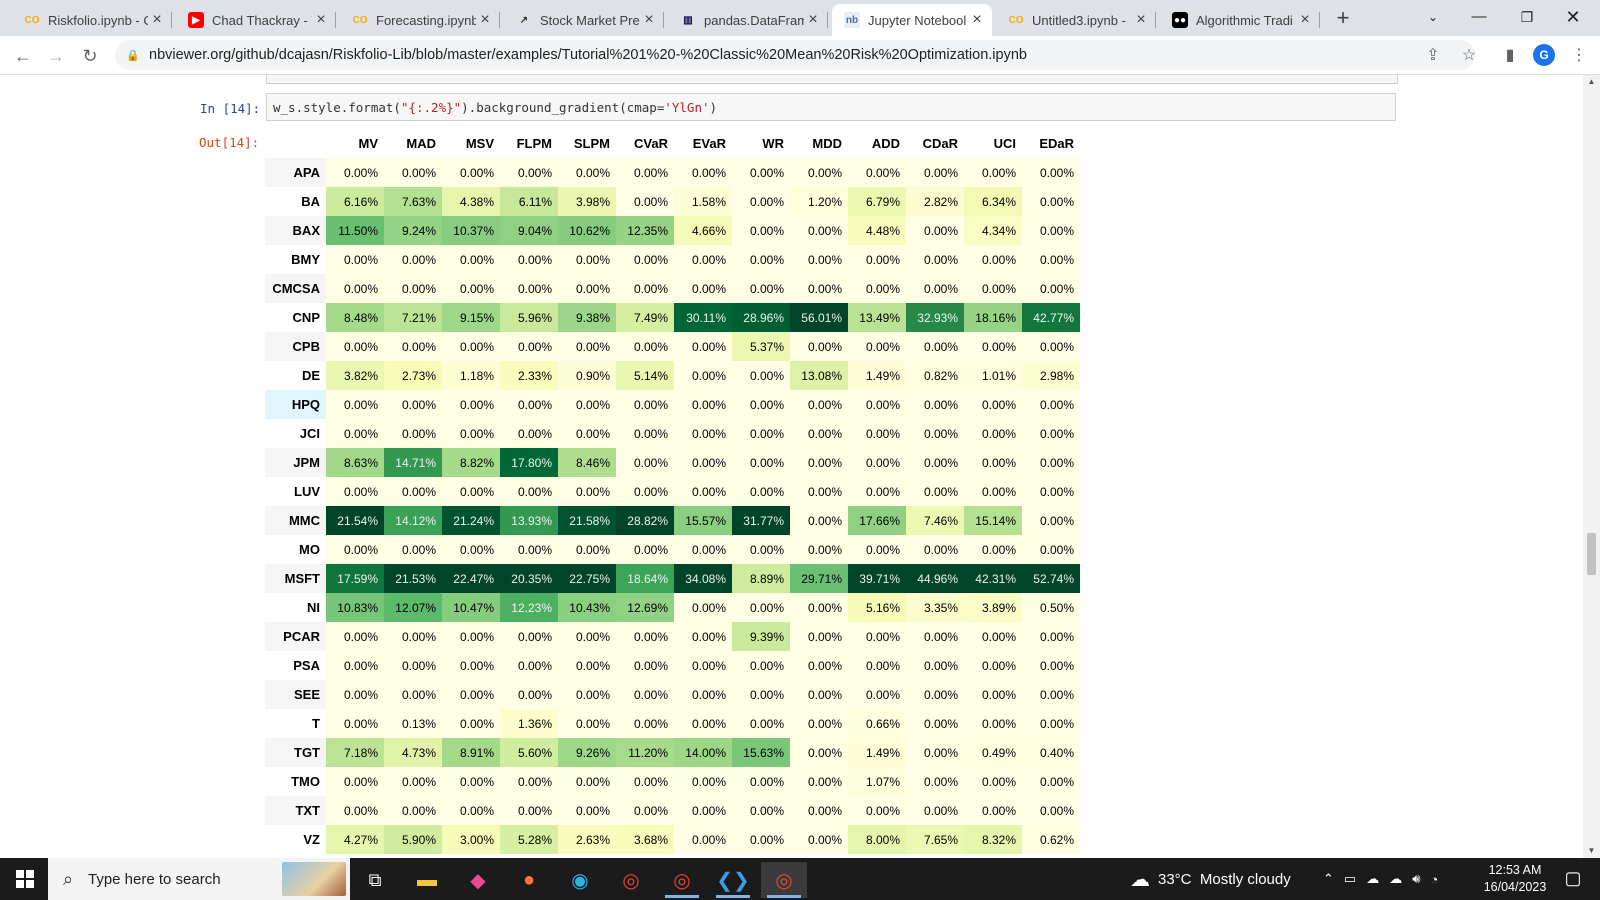 The image size is (1600, 900). I want to click on browser-tab: CO Untitled3.ipynb - ×, so click(1076, 20).